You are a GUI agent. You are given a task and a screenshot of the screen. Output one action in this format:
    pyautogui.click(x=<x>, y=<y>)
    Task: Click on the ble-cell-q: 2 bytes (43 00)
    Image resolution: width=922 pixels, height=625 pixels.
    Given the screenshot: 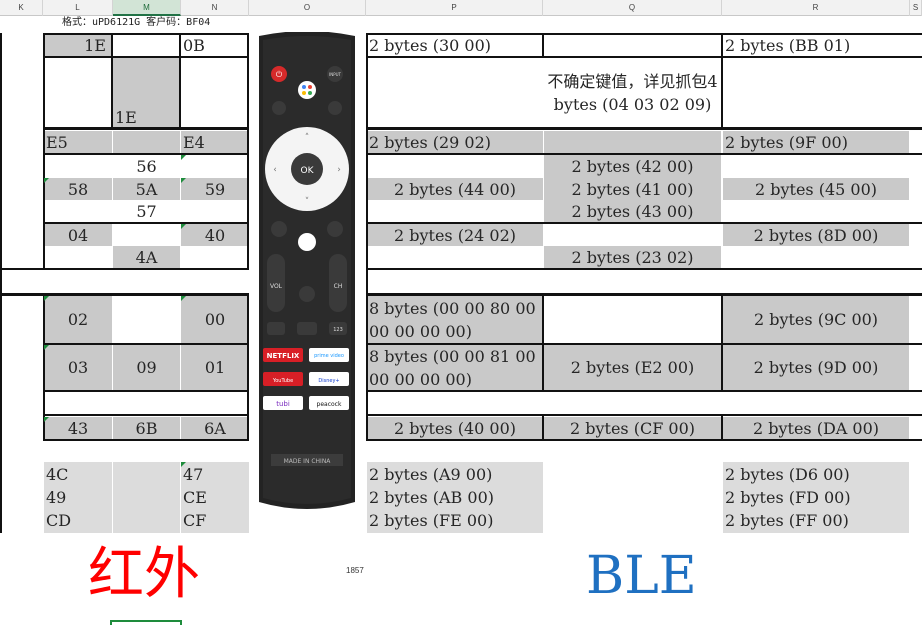 What is the action you would take?
    pyautogui.click(x=632, y=211)
    